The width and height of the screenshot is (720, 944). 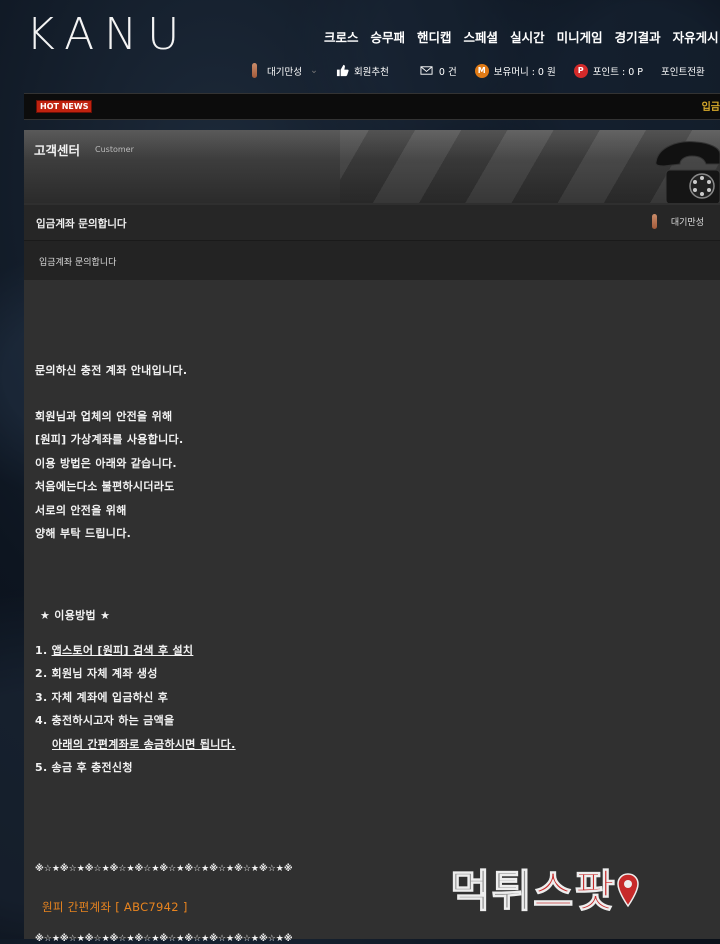 What do you see at coordinates (580, 70) in the screenshot?
I see `points-icon: P` at bounding box center [580, 70].